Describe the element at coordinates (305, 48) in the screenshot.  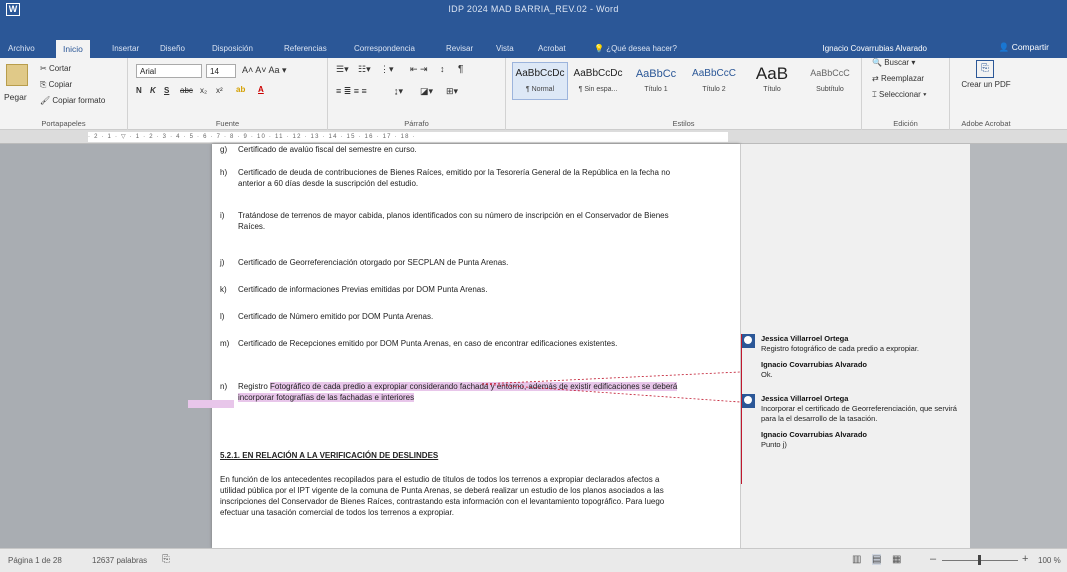
I see `tab-references: Referencias` at that location.